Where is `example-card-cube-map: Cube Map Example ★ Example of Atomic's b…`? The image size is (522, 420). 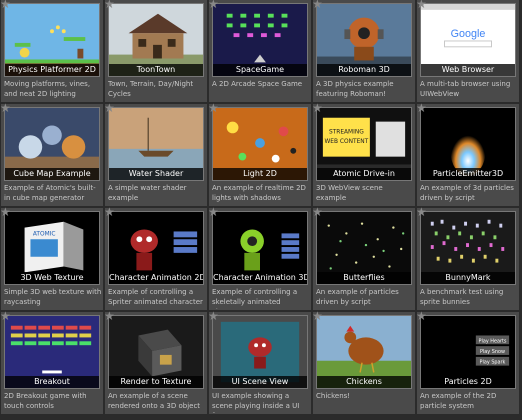 example-card-cube-map: Cube Map Example ★ Example of Atomic's b… is located at coordinates (51, 154).